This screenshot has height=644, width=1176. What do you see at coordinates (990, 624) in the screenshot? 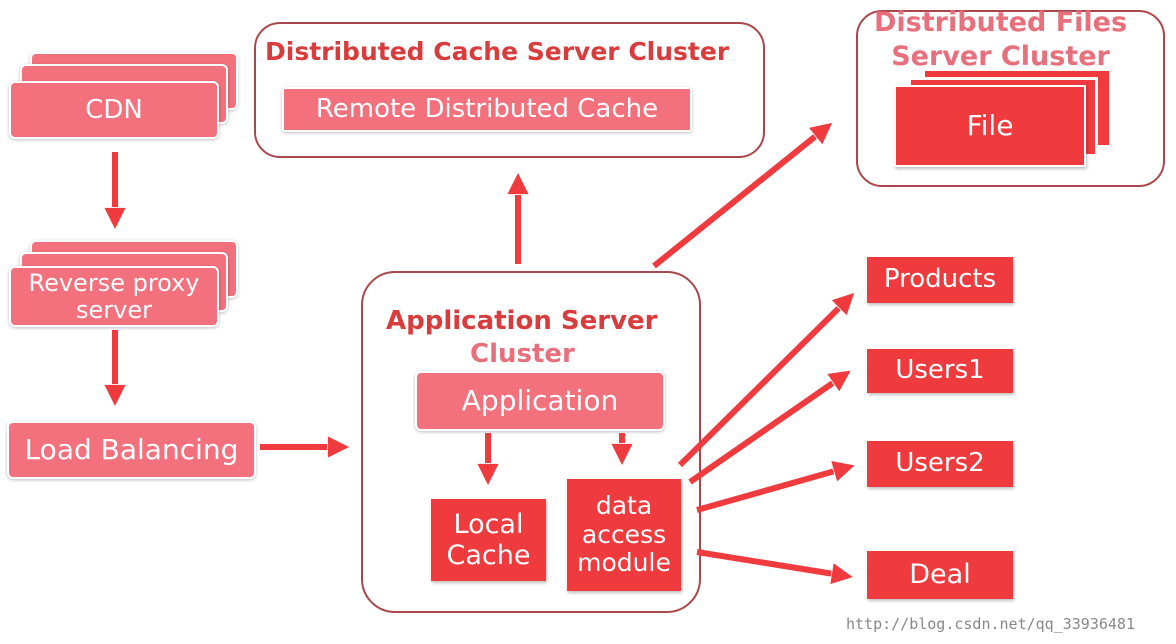
I see `watermark: http://blog.csdn.net/qq_33936481` at bounding box center [990, 624].